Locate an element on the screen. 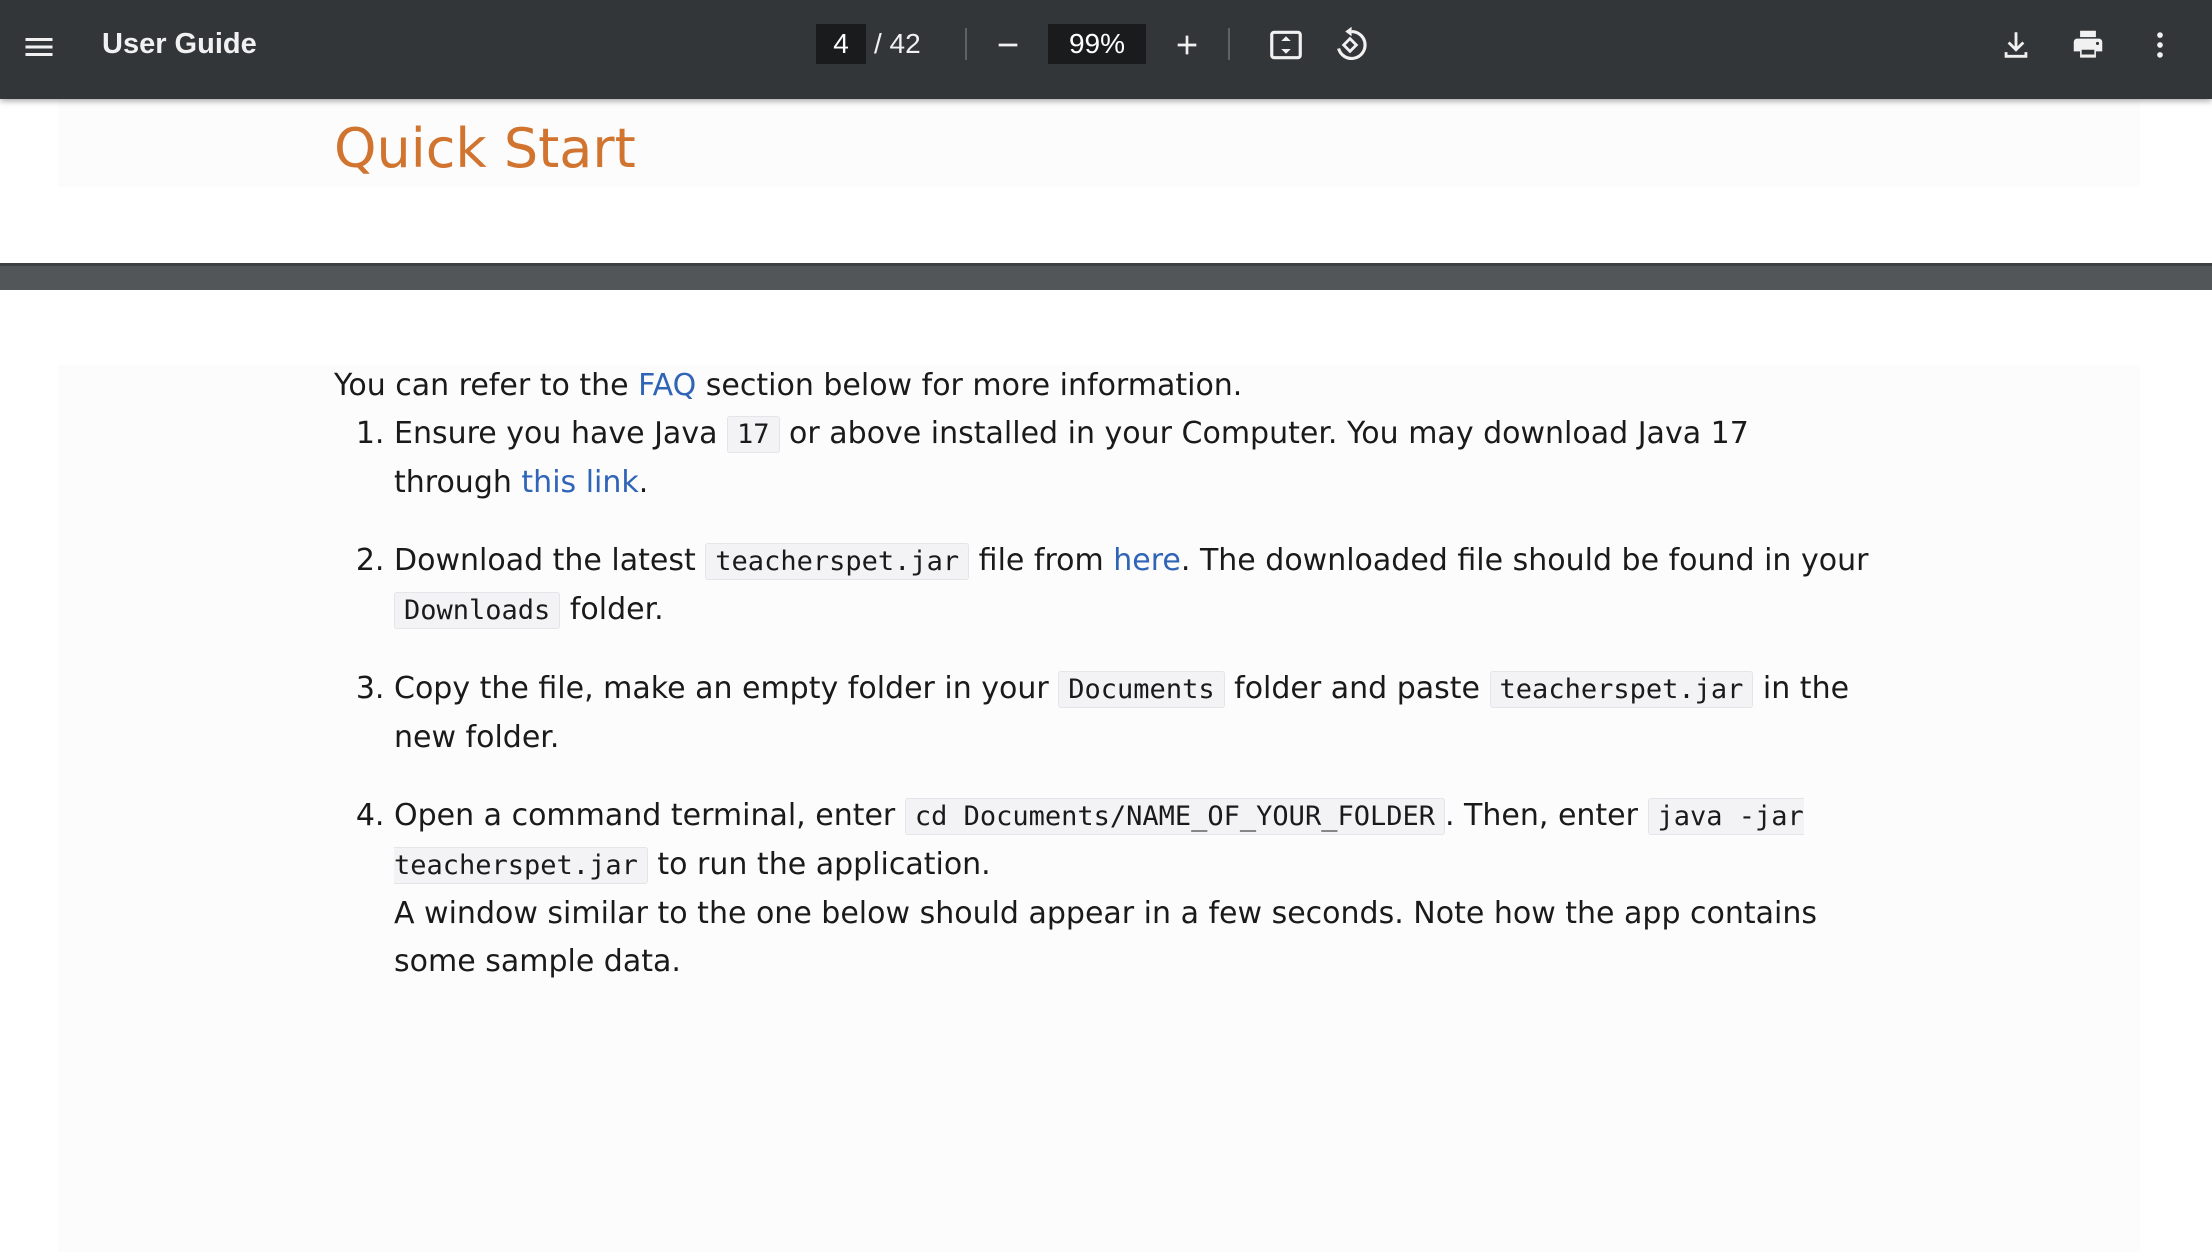 This screenshot has width=2212, height=1252. faq-link: FAQ is located at coordinates (667, 385).